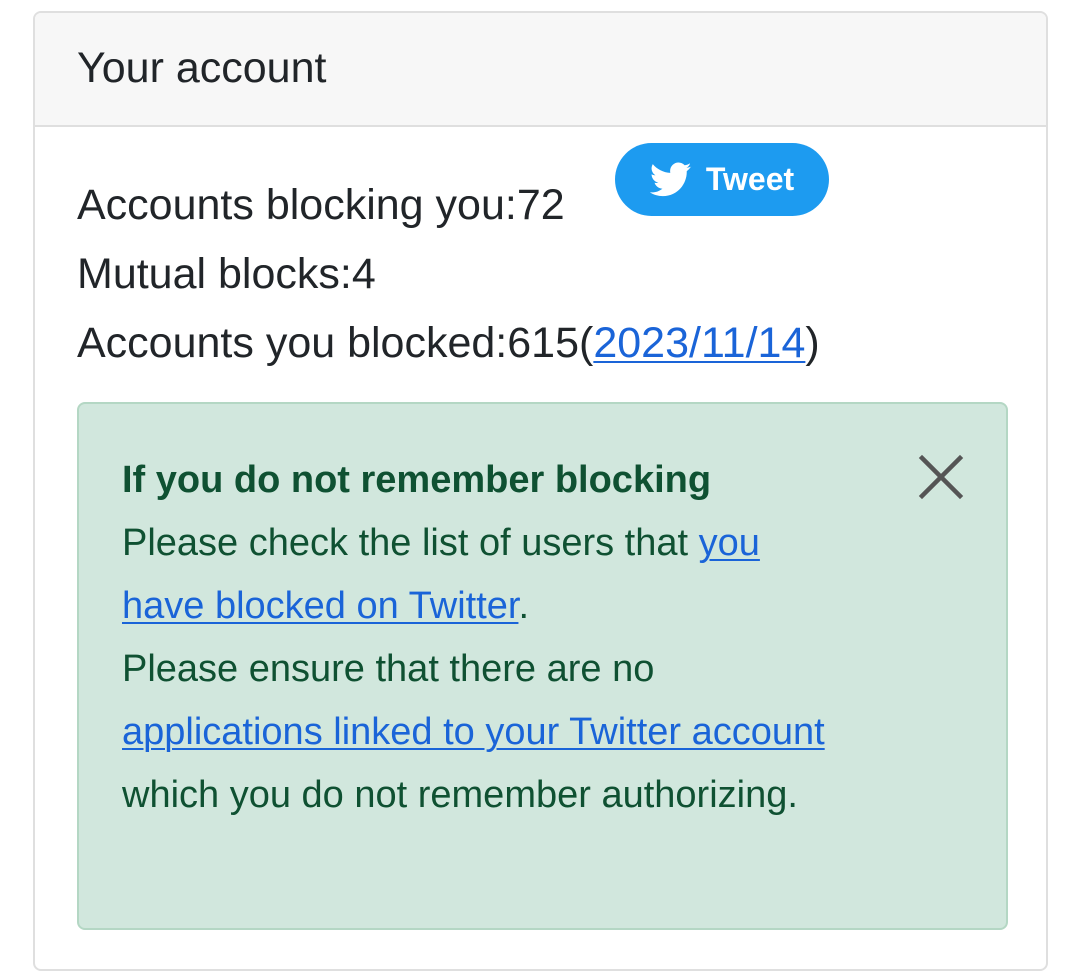  What do you see at coordinates (524, 606) in the screenshot?
I see `alert-line1-end: .` at bounding box center [524, 606].